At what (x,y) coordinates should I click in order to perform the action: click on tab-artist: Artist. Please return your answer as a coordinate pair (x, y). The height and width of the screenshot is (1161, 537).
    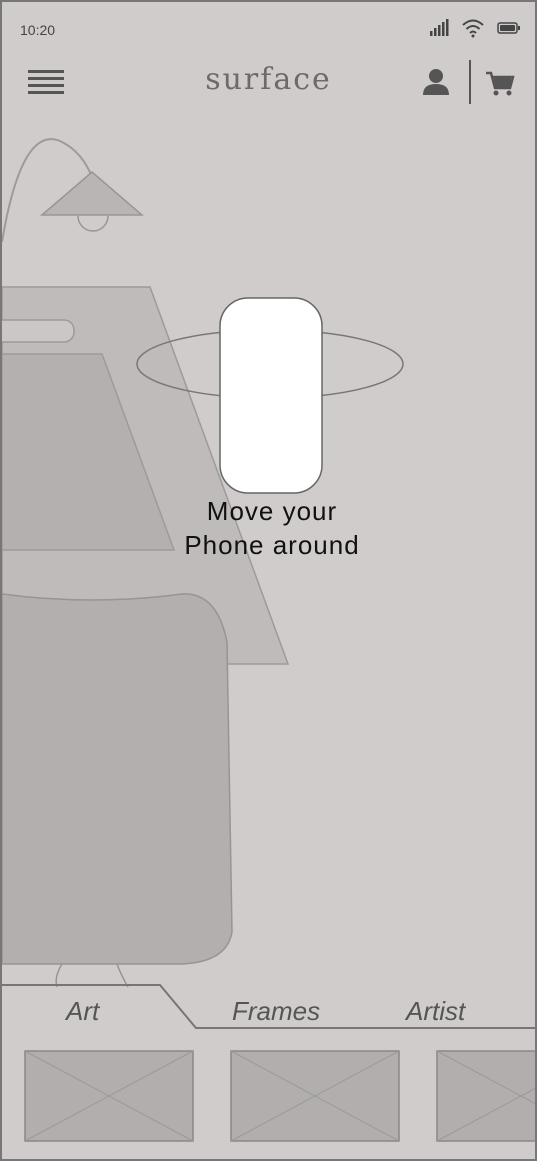
    Looking at the image, I should click on (435, 1011).